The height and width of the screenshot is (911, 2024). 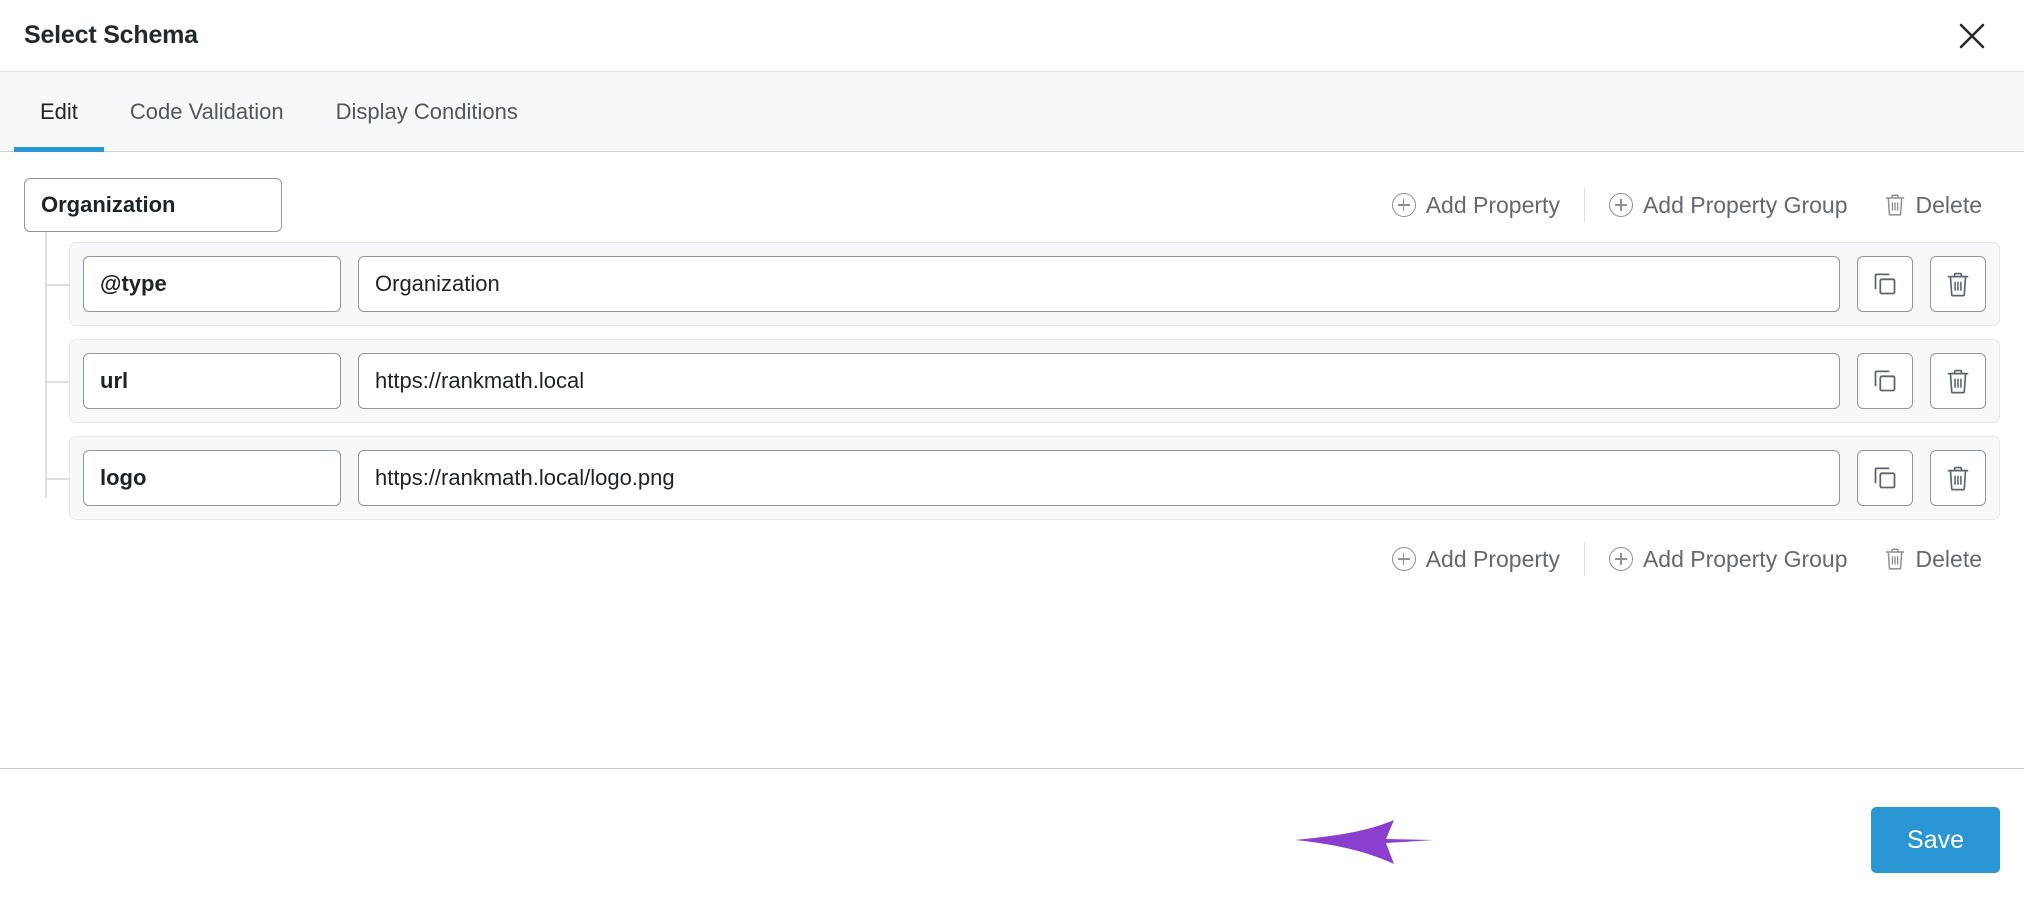 I want to click on close-icon, so click(x=1972, y=36).